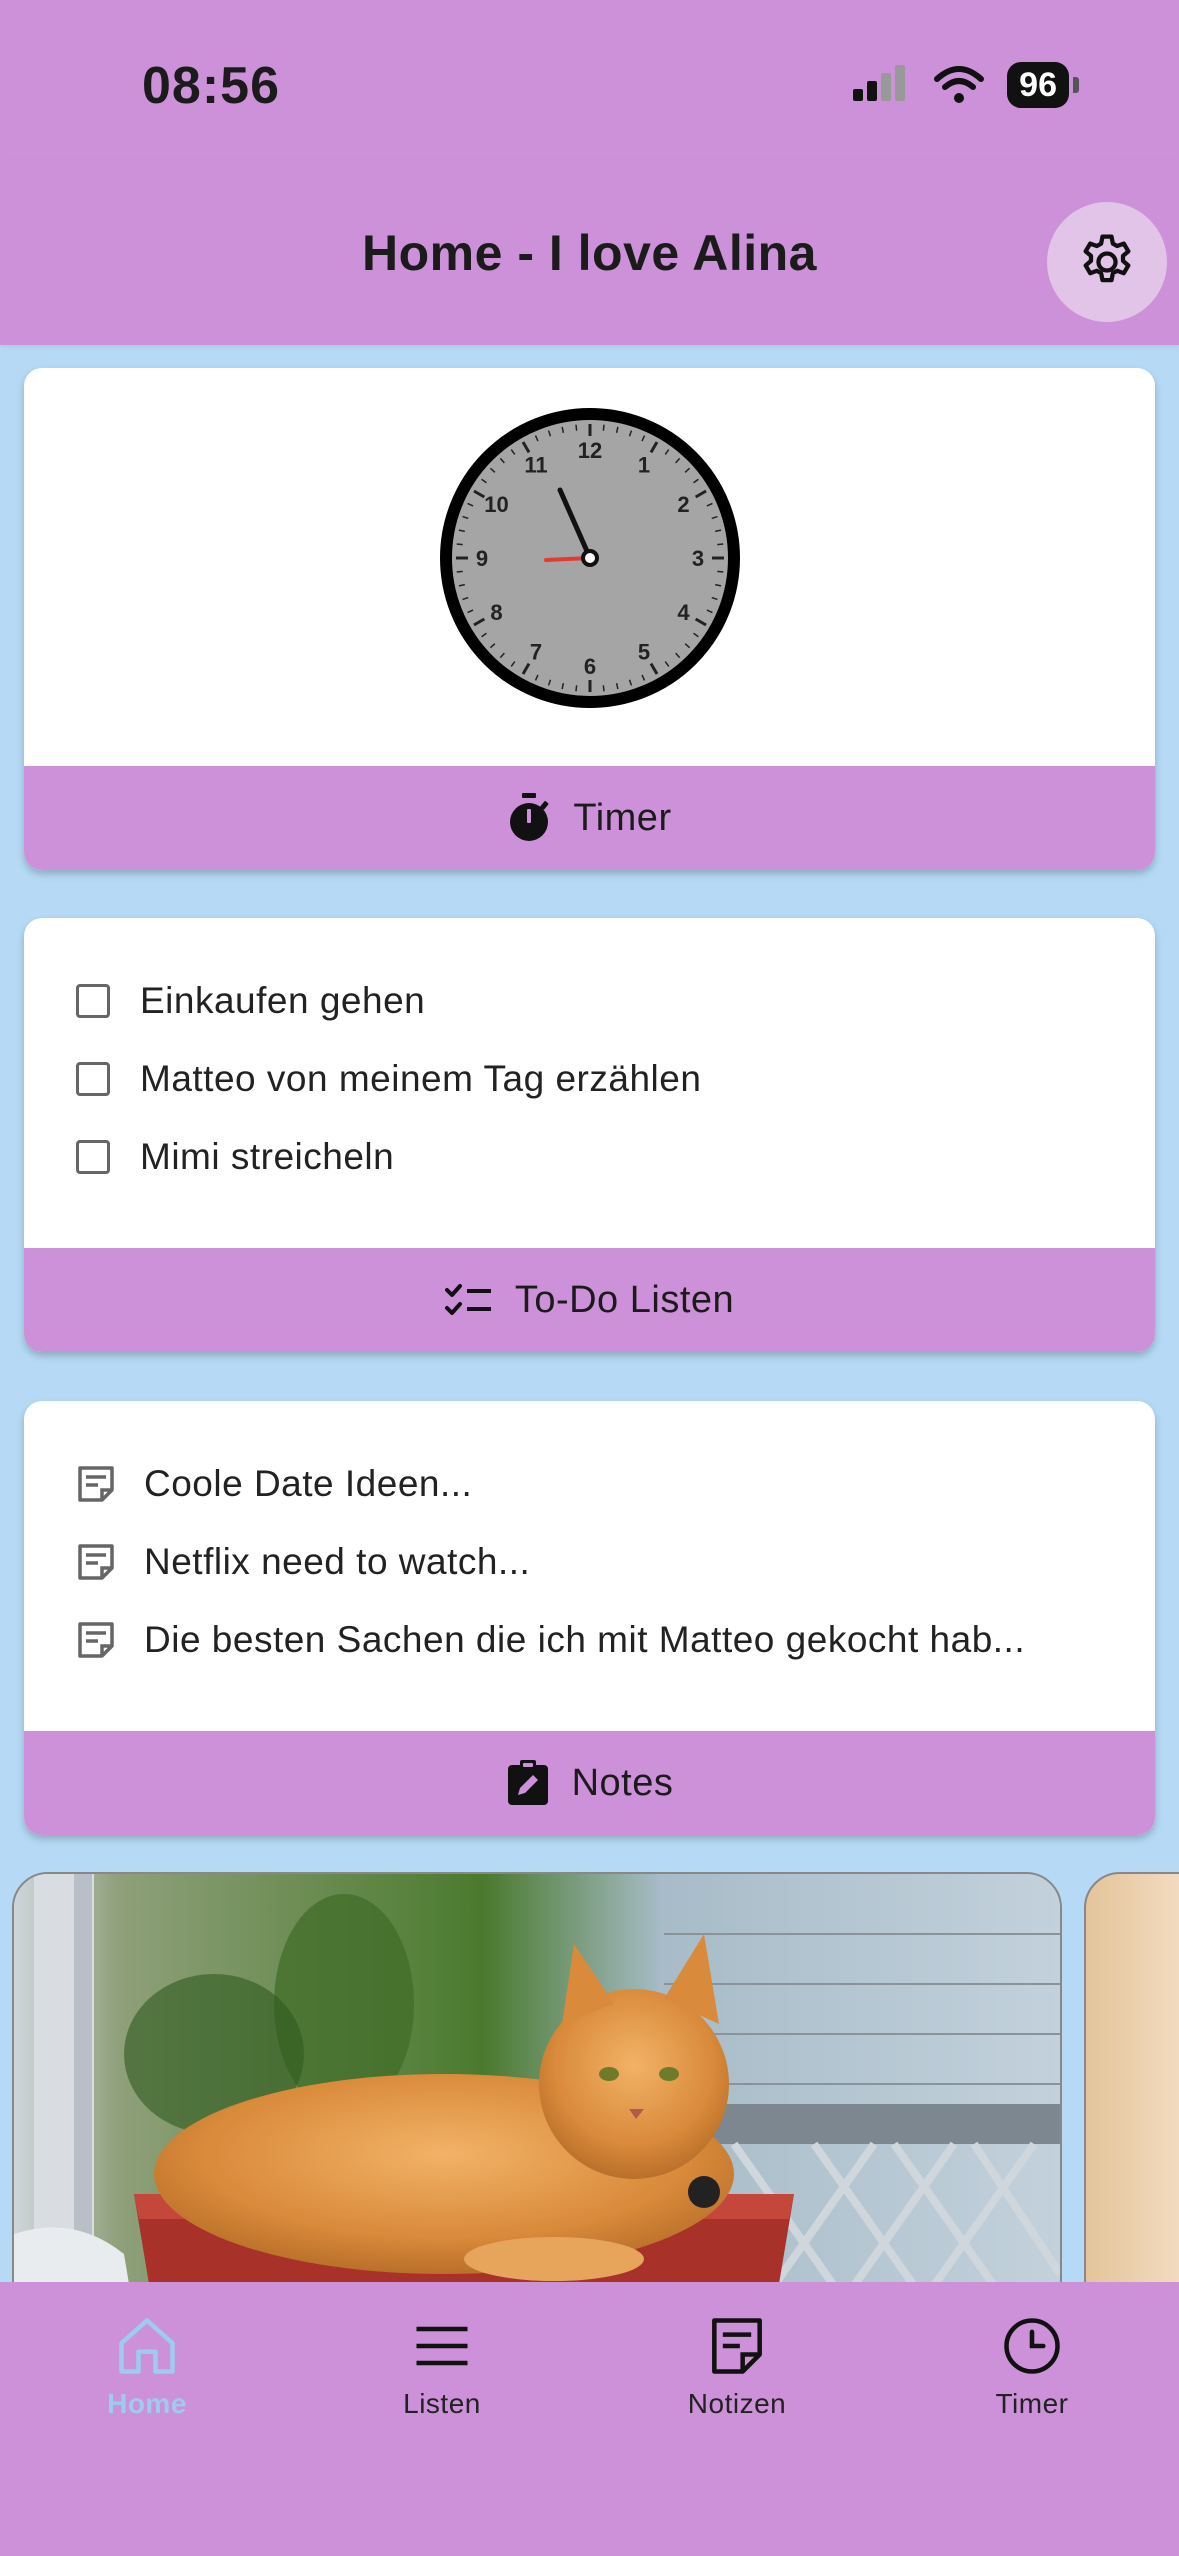 Image resolution: width=1179 pixels, height=2556 pixels. Describe the element at coordinates (467, 1299) in the screenshot. I see `checklist-icon` at that location.